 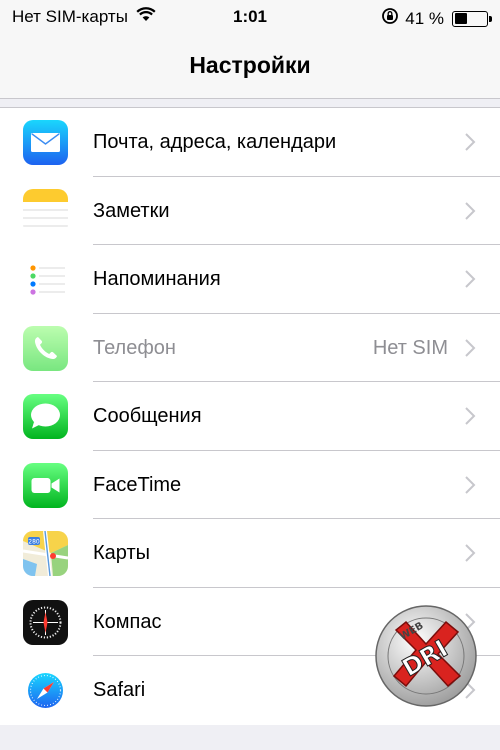 I want to click on settings-row-messages: Сообщения, so click(x=250, y=416).